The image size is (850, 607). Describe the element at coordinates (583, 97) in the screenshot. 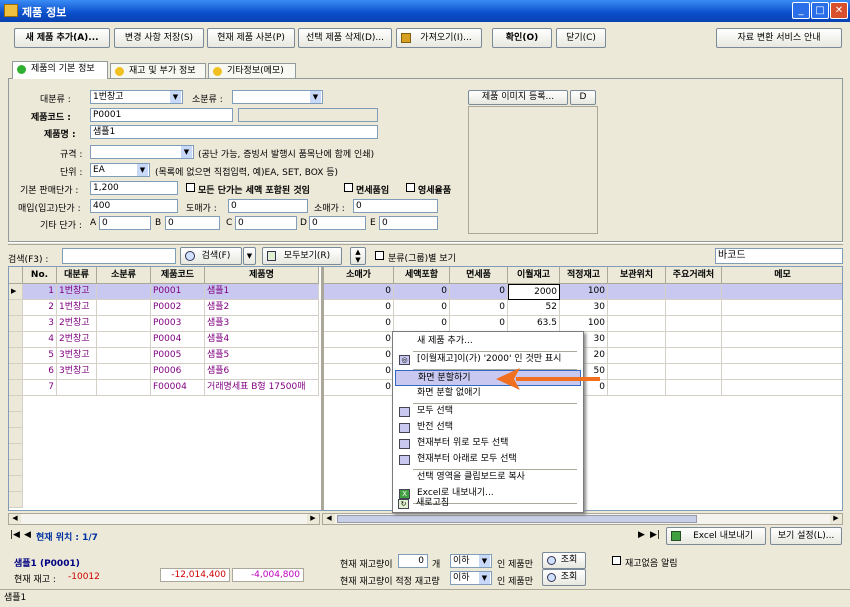

I see `image-delete-button: D` at that location.